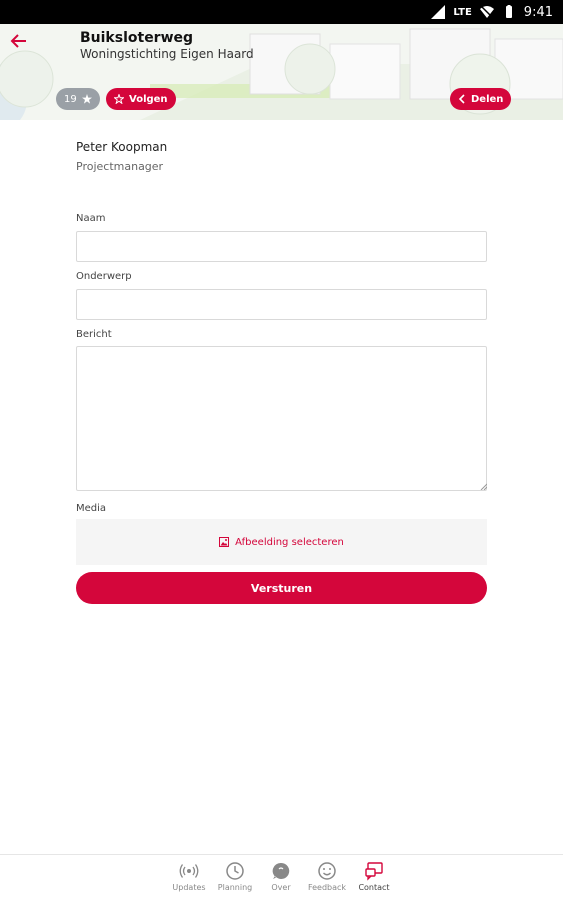 The width and height of the screenshot is (563, 901). I want to click on project-title: Buiksloterweg, so click(137, 38).